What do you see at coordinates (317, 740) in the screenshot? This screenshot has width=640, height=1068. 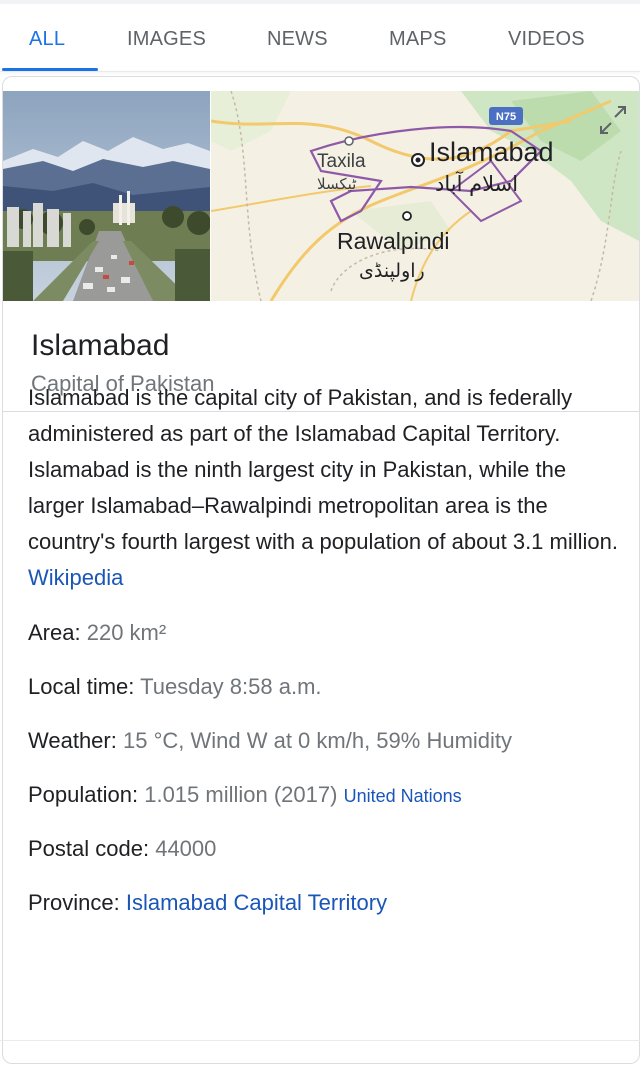 I see `fact-weather-value: 15 °C, Wind W at 0 km/h, 59% Humidity` at bounding box center [317, 740].